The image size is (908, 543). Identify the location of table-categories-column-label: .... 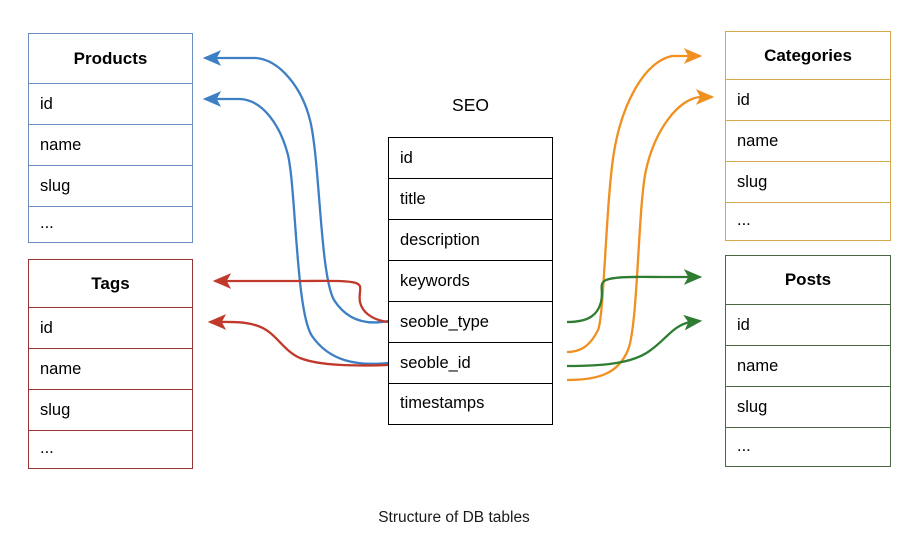
(744, 220).